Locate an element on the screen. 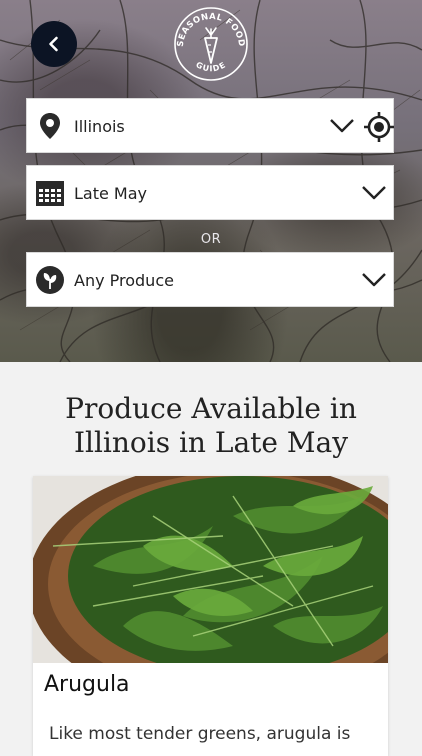 This screenshot has height=756, width=422. time-value: Late May is located at coordinates (110, 193).